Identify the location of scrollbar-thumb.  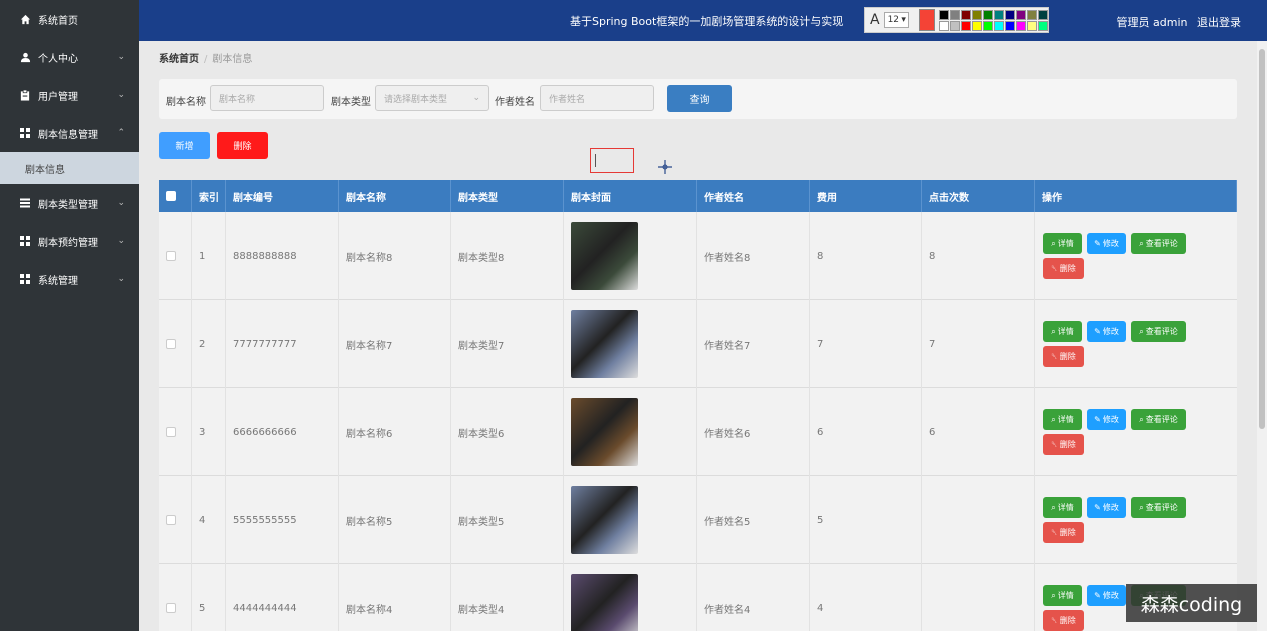
(1262, 239).